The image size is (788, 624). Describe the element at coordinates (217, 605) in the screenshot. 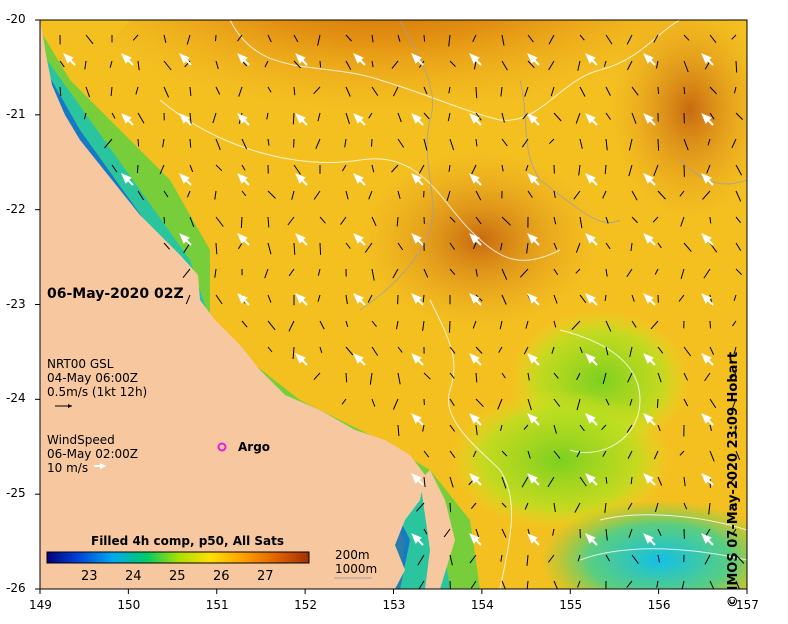

I see `x-tick-label: 151` at that location.